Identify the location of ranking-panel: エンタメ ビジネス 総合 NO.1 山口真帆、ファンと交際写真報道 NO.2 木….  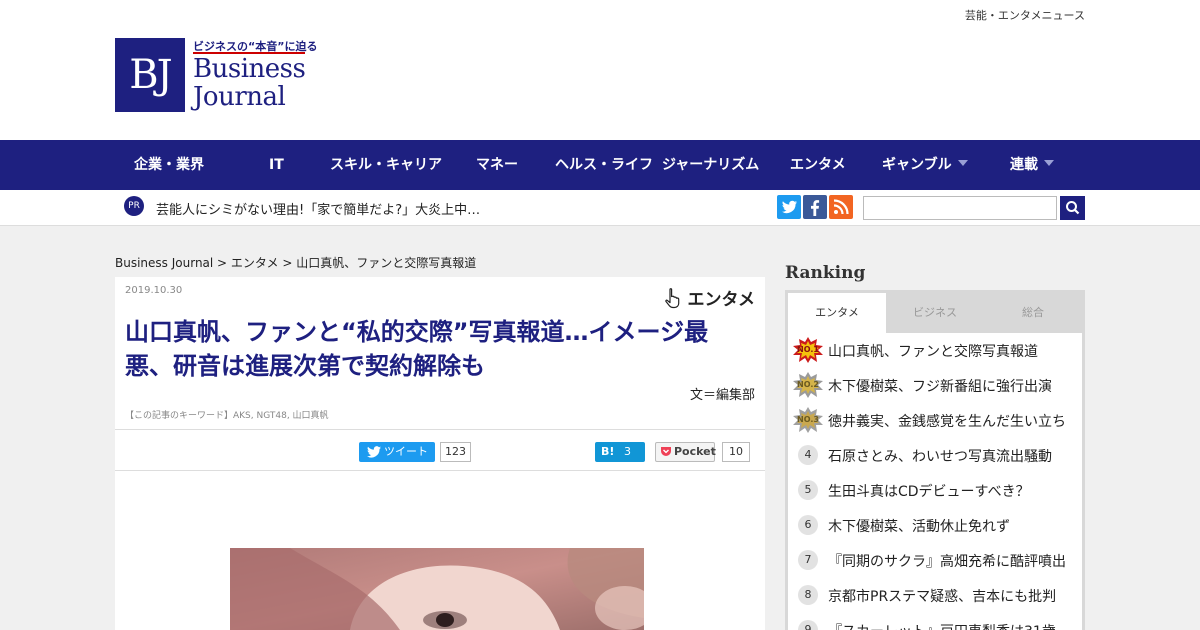
(935, 461).